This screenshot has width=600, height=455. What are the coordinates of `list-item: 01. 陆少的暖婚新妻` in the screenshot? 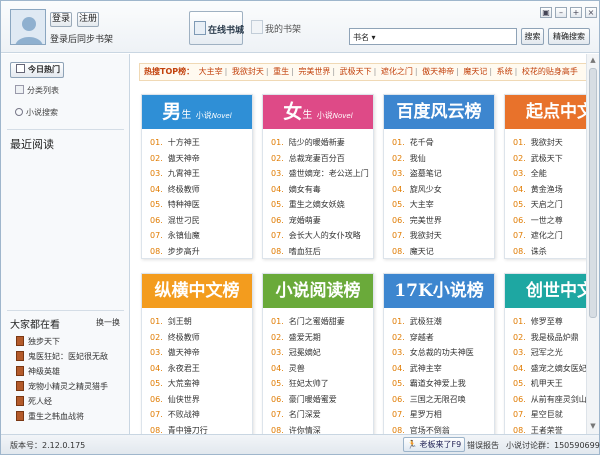 It's located at (322, 143).